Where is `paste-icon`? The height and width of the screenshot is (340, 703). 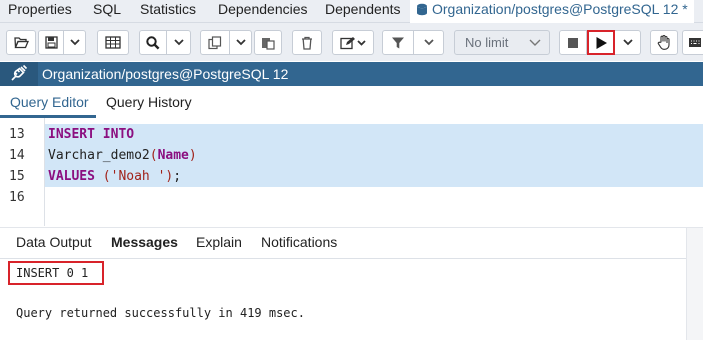 paste-icon is located at coordinates (268, 43).